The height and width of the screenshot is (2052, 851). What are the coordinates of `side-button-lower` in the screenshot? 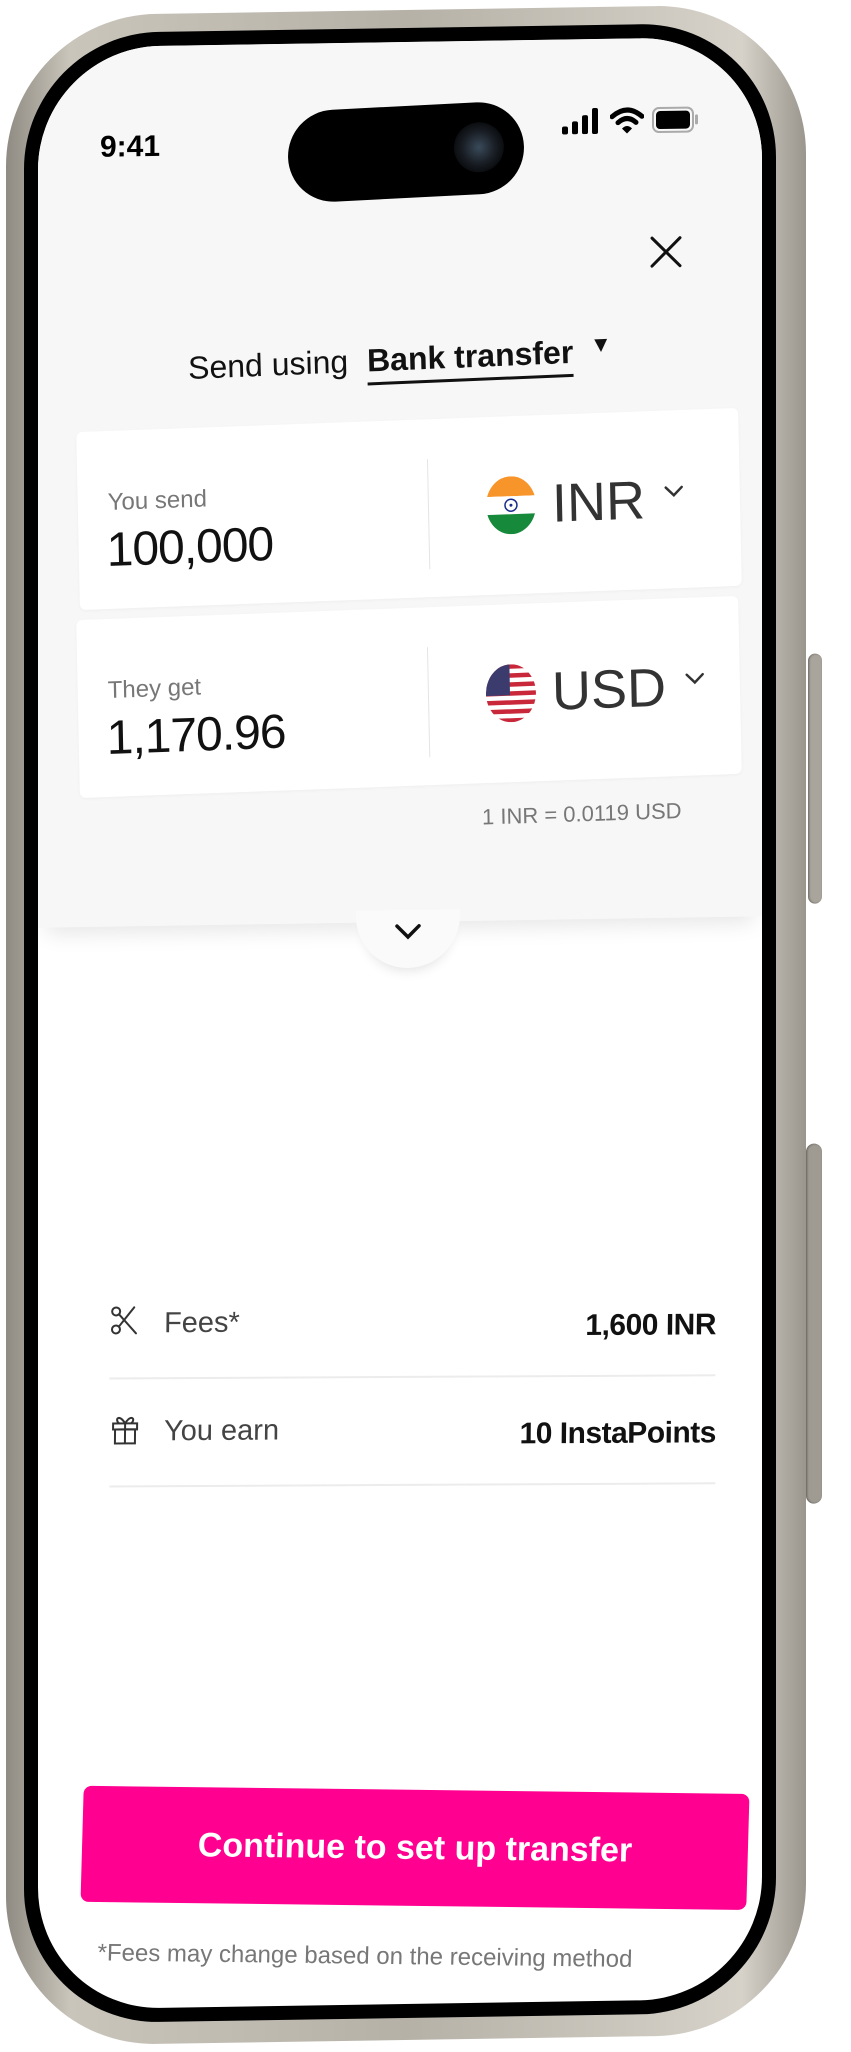 It's located at (814, 1323).